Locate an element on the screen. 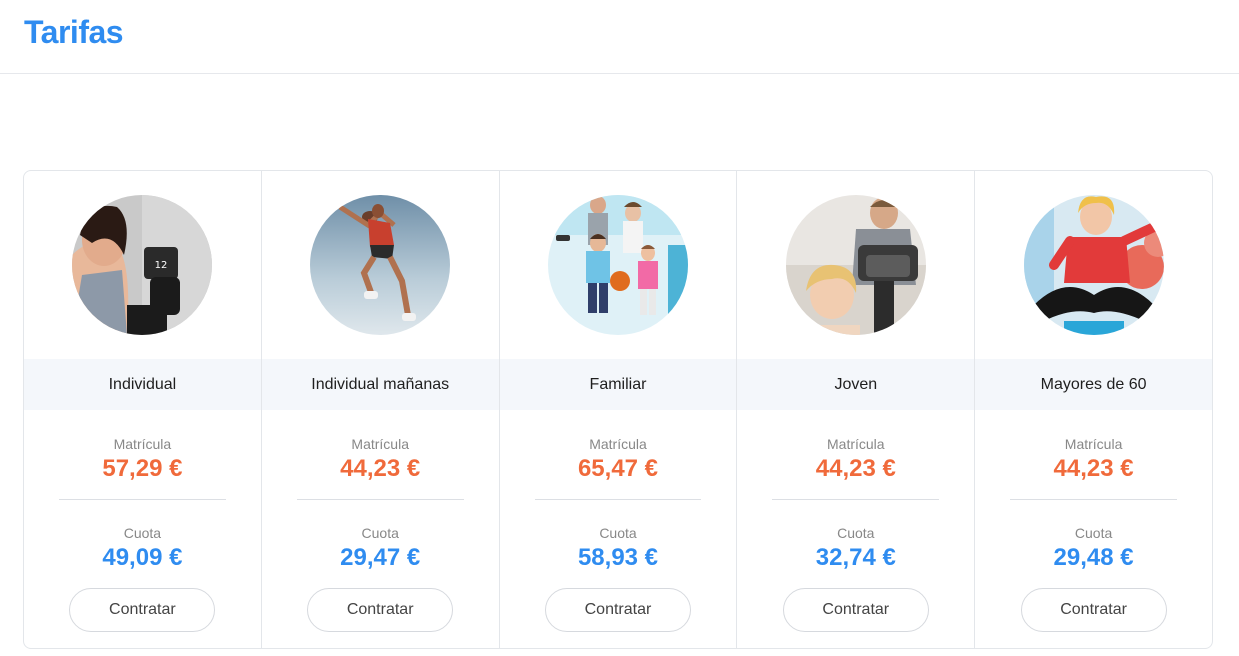 The height and width of the screenshot is (656, 1239). fee-price: 29,47 € is located at coordinates (380, 557).